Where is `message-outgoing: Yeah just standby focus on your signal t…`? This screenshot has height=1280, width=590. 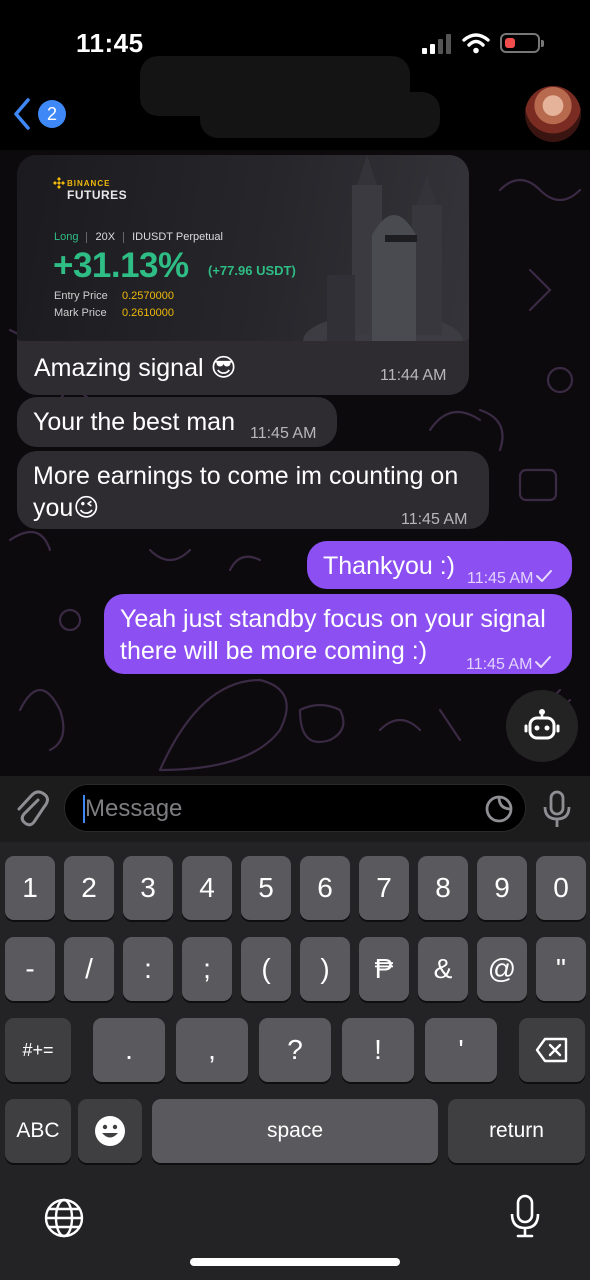 message-outgoing: Yeah just standby focus on your signal t… is located at coordinates (338, 634).